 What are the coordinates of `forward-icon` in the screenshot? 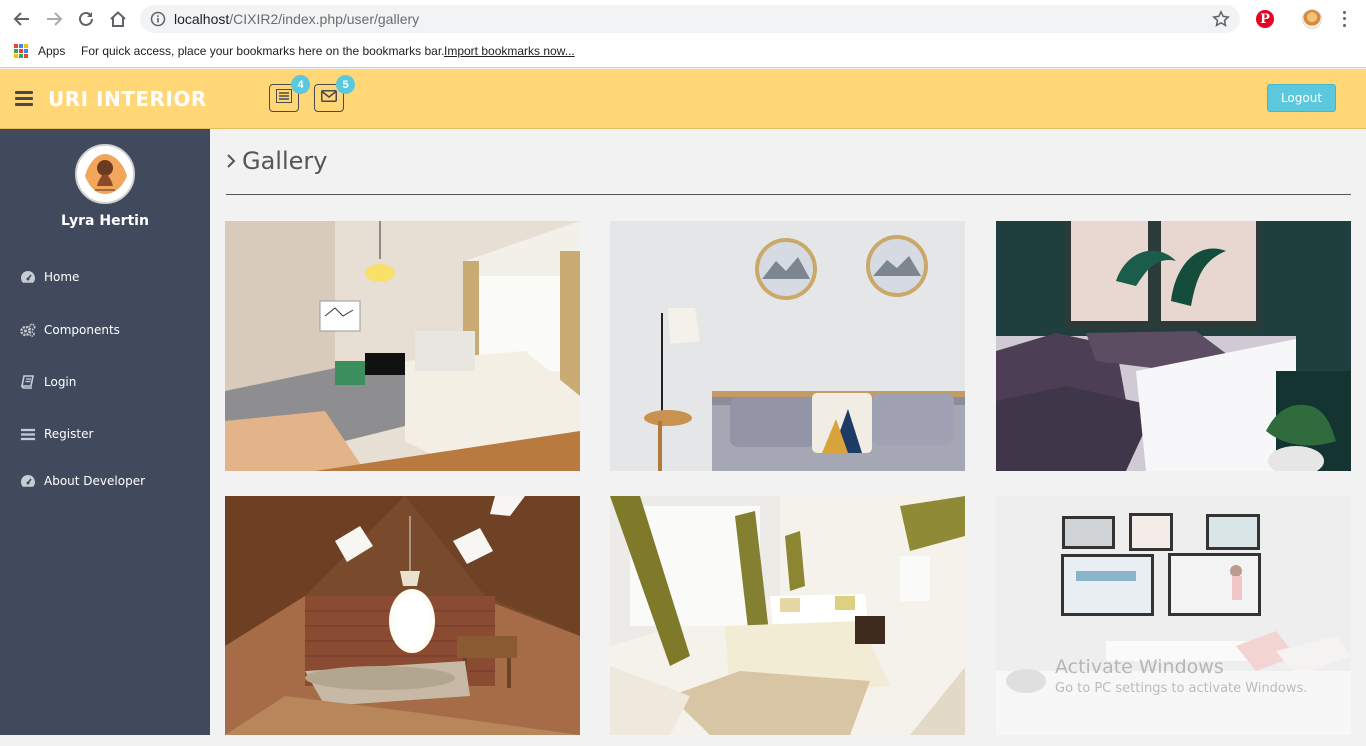 It's located at (54, 19).